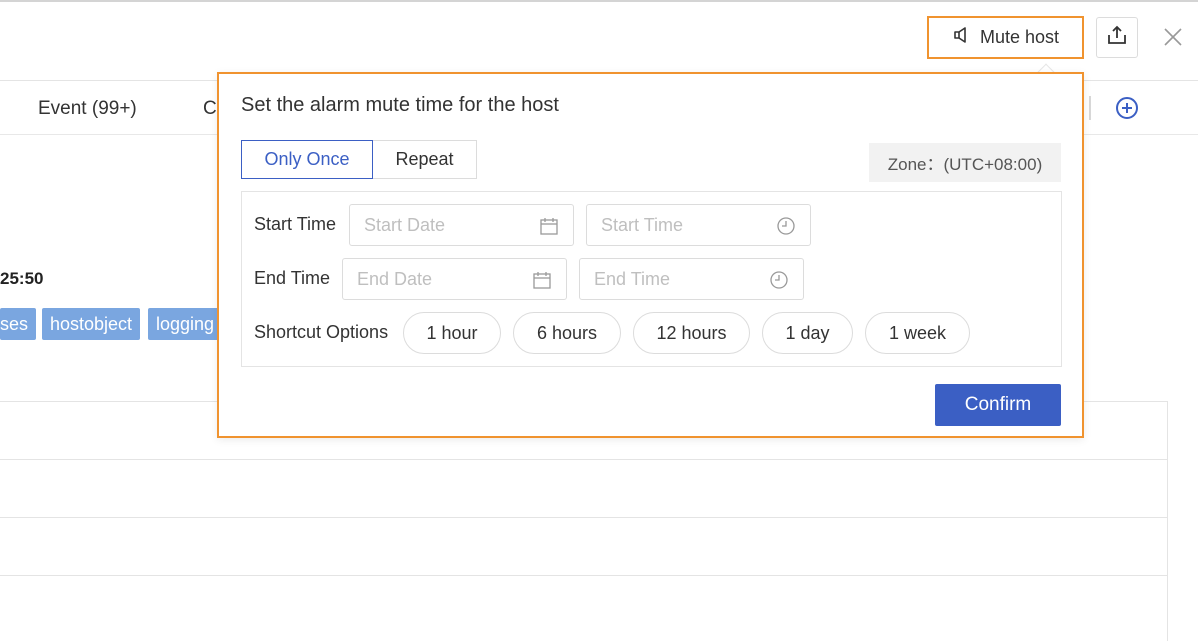 This screenshot has height=641, width=1198. I want to click on tab-divider, so click(1090, 108).